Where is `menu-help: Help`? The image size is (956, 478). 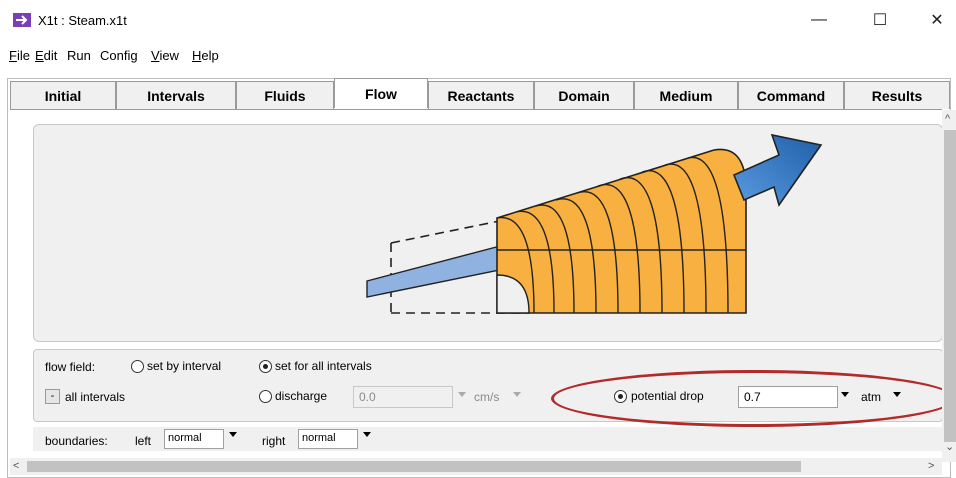 menu-help: Help is located at coordinates (205, 55).